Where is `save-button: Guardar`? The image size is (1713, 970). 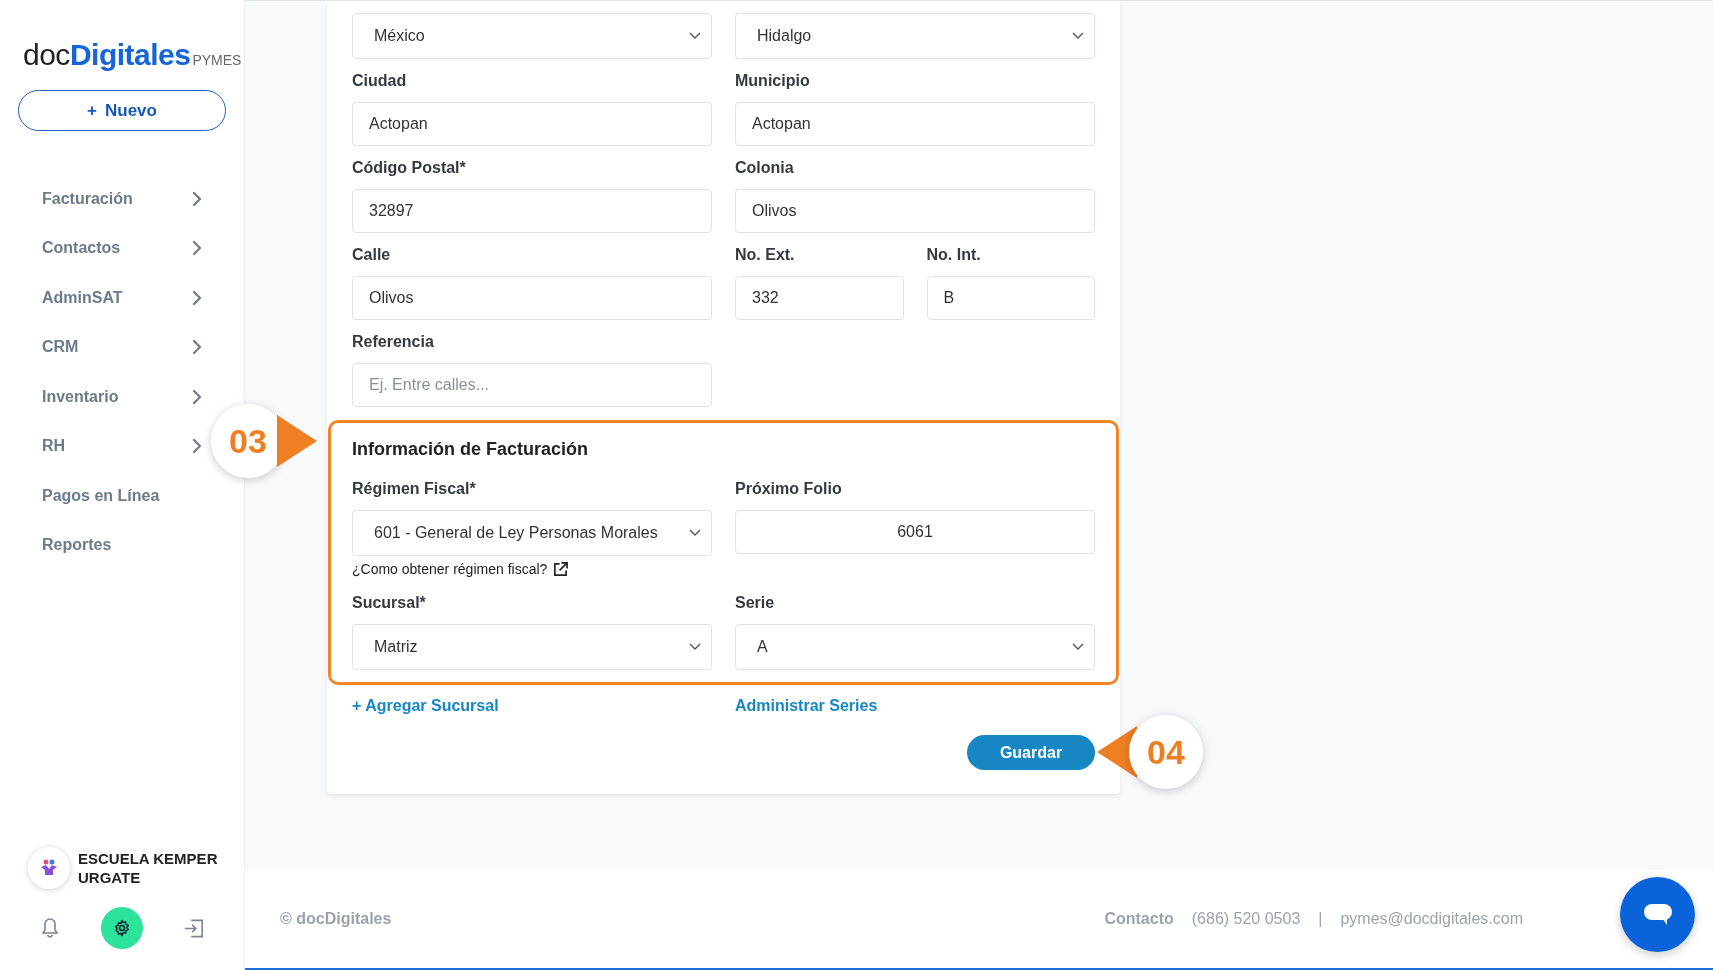 save-button: Guardar is located at coordinates (1031, 752).